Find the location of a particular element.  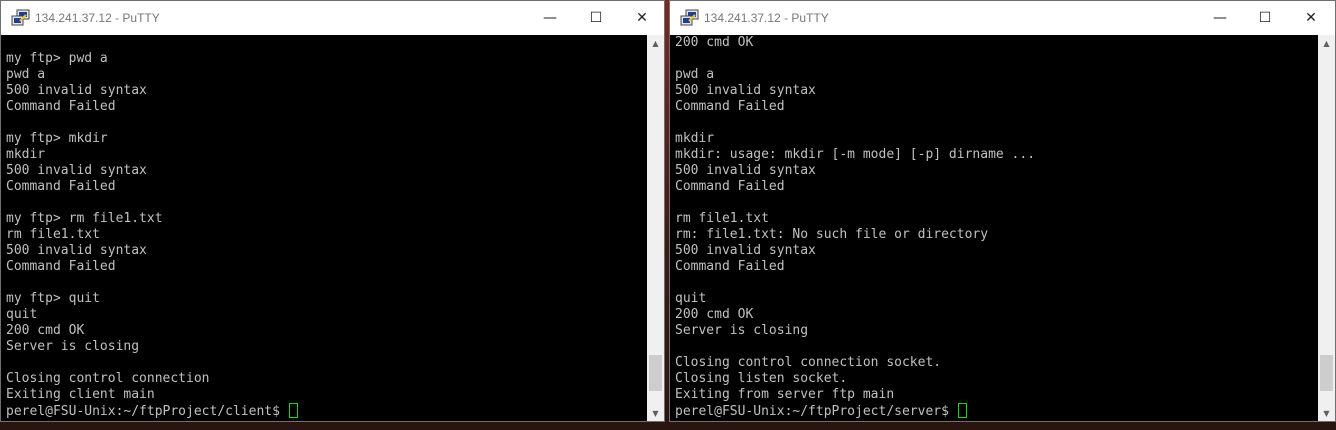

terminal-line: my ftp> quit is located at coordinates (53, 298).